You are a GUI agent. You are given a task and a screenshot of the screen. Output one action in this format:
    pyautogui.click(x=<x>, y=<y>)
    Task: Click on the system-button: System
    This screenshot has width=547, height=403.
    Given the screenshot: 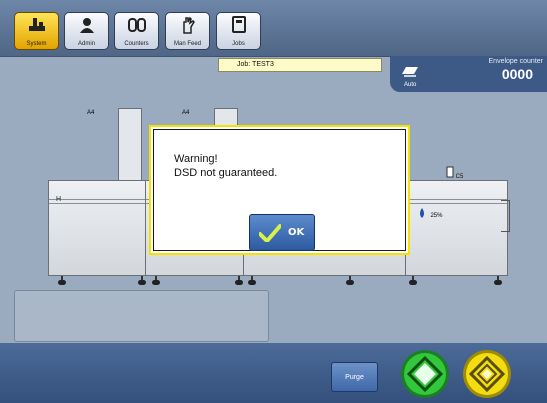 What is the action you would take?
    pyautogui.click(x=36, y=31)
    